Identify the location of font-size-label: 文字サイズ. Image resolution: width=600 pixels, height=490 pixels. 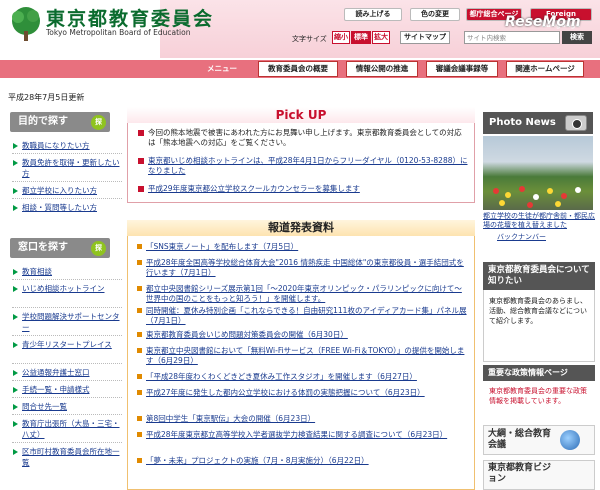
(309, 39).